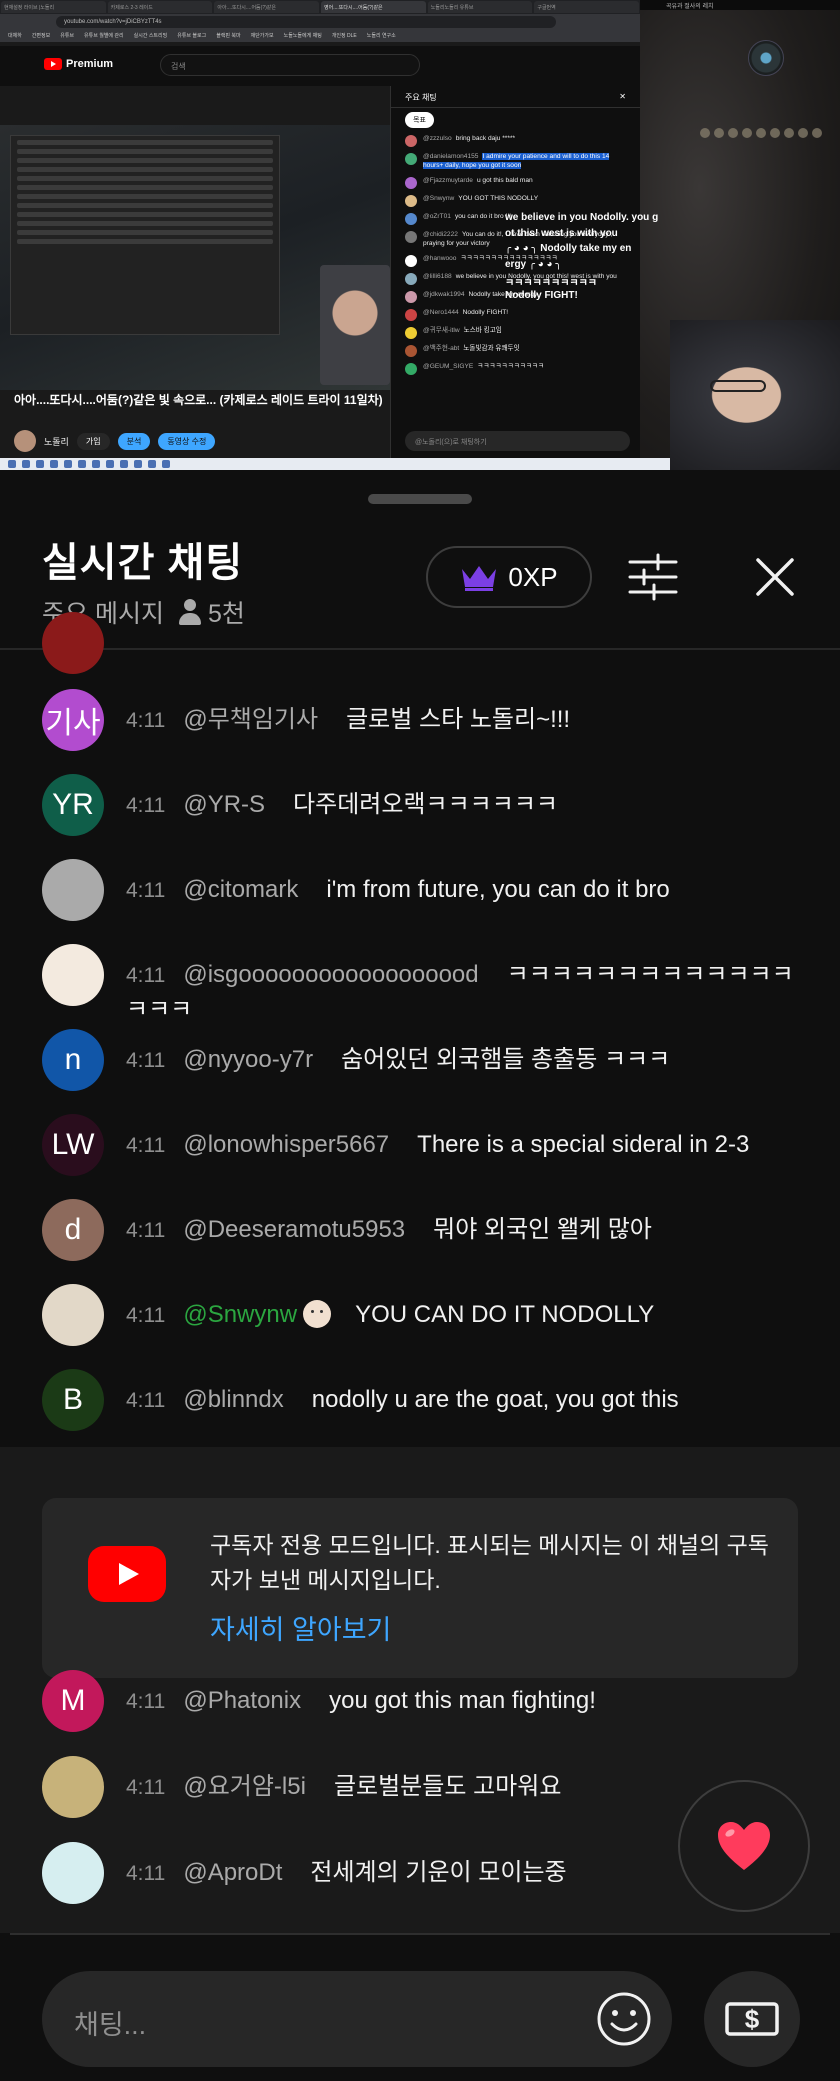 This screenshot has height=2081, width=840. I want to click on embedded-chat-author: @Nero1444, so click(441, 312).